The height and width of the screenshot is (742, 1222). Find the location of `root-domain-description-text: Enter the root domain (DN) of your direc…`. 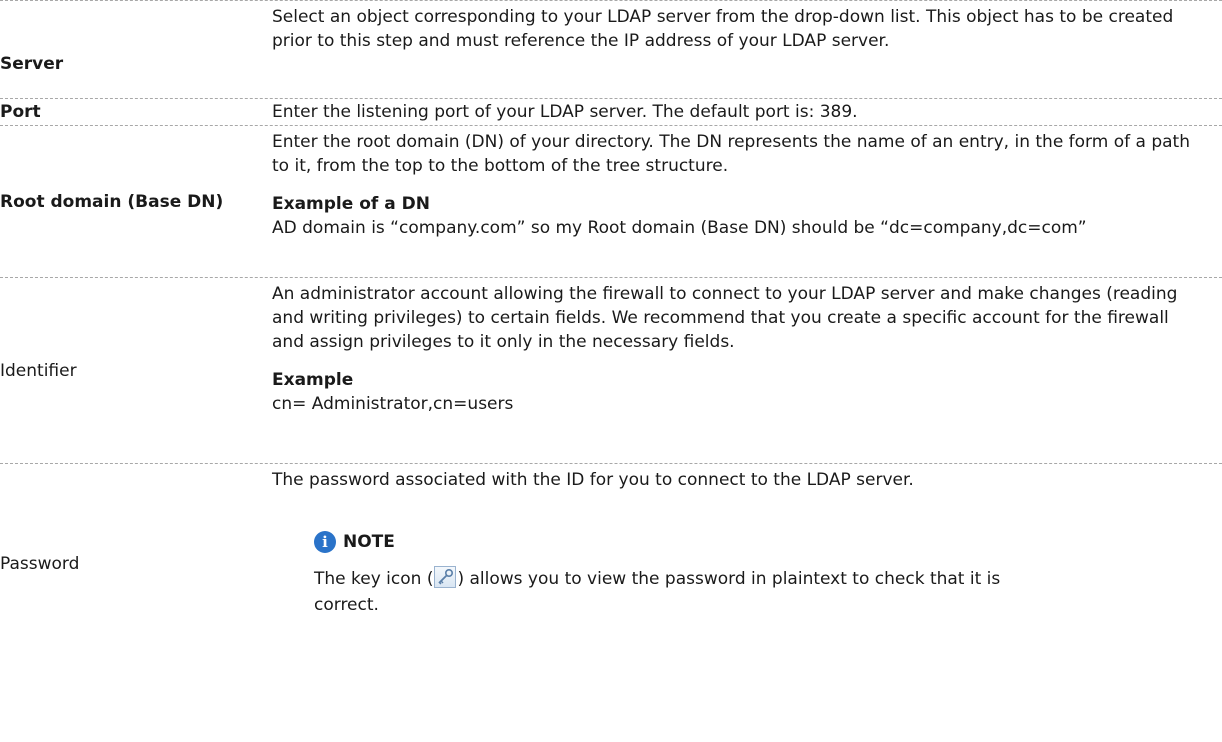

root-domain-description-text: Enter the root domain (DN) of your direc… is located at coordinates (731, 154).